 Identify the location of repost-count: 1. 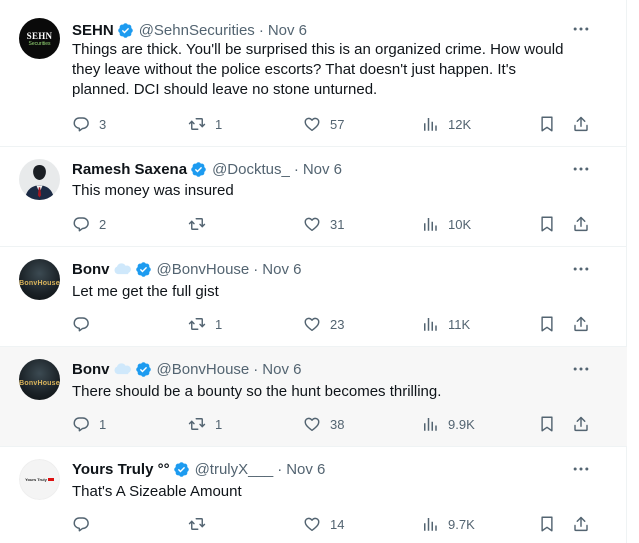
(219, 124).